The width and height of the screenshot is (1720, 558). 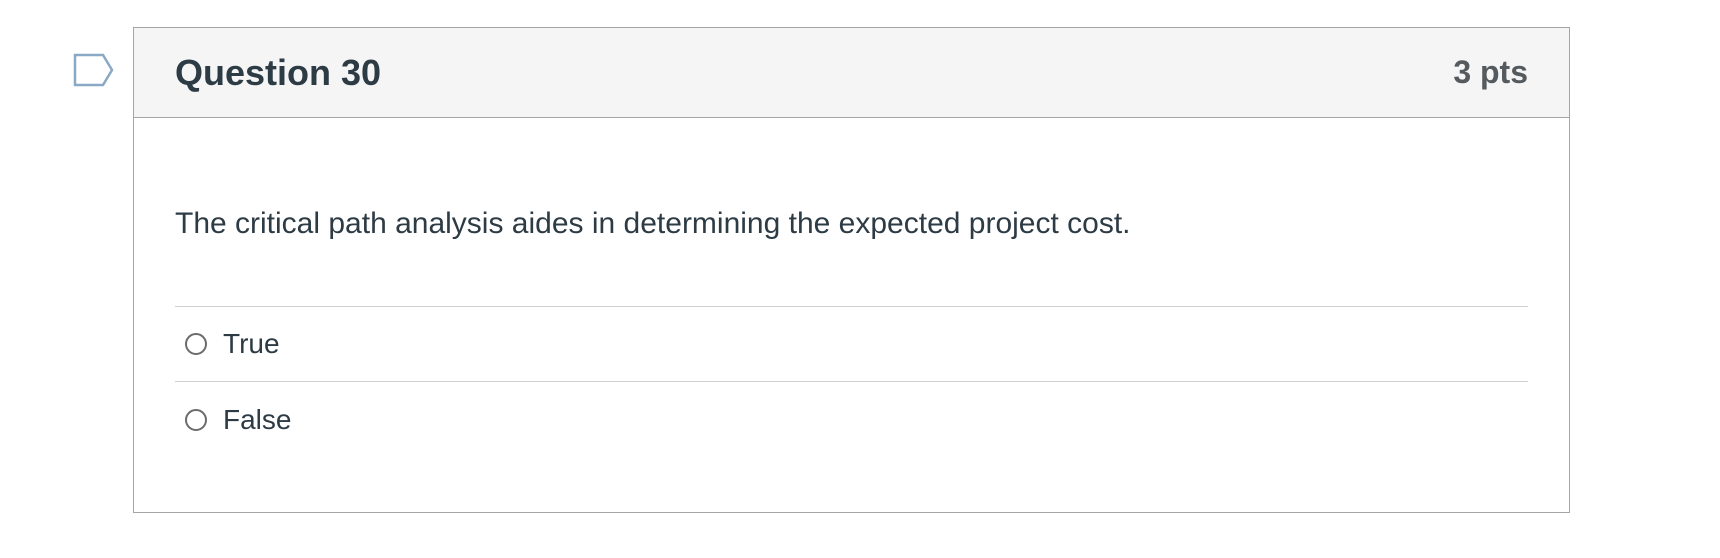 What do you see at coordinates (94, 70) in the screenshot?
I see `flag-question-icon` at bounding box center [94, 70].